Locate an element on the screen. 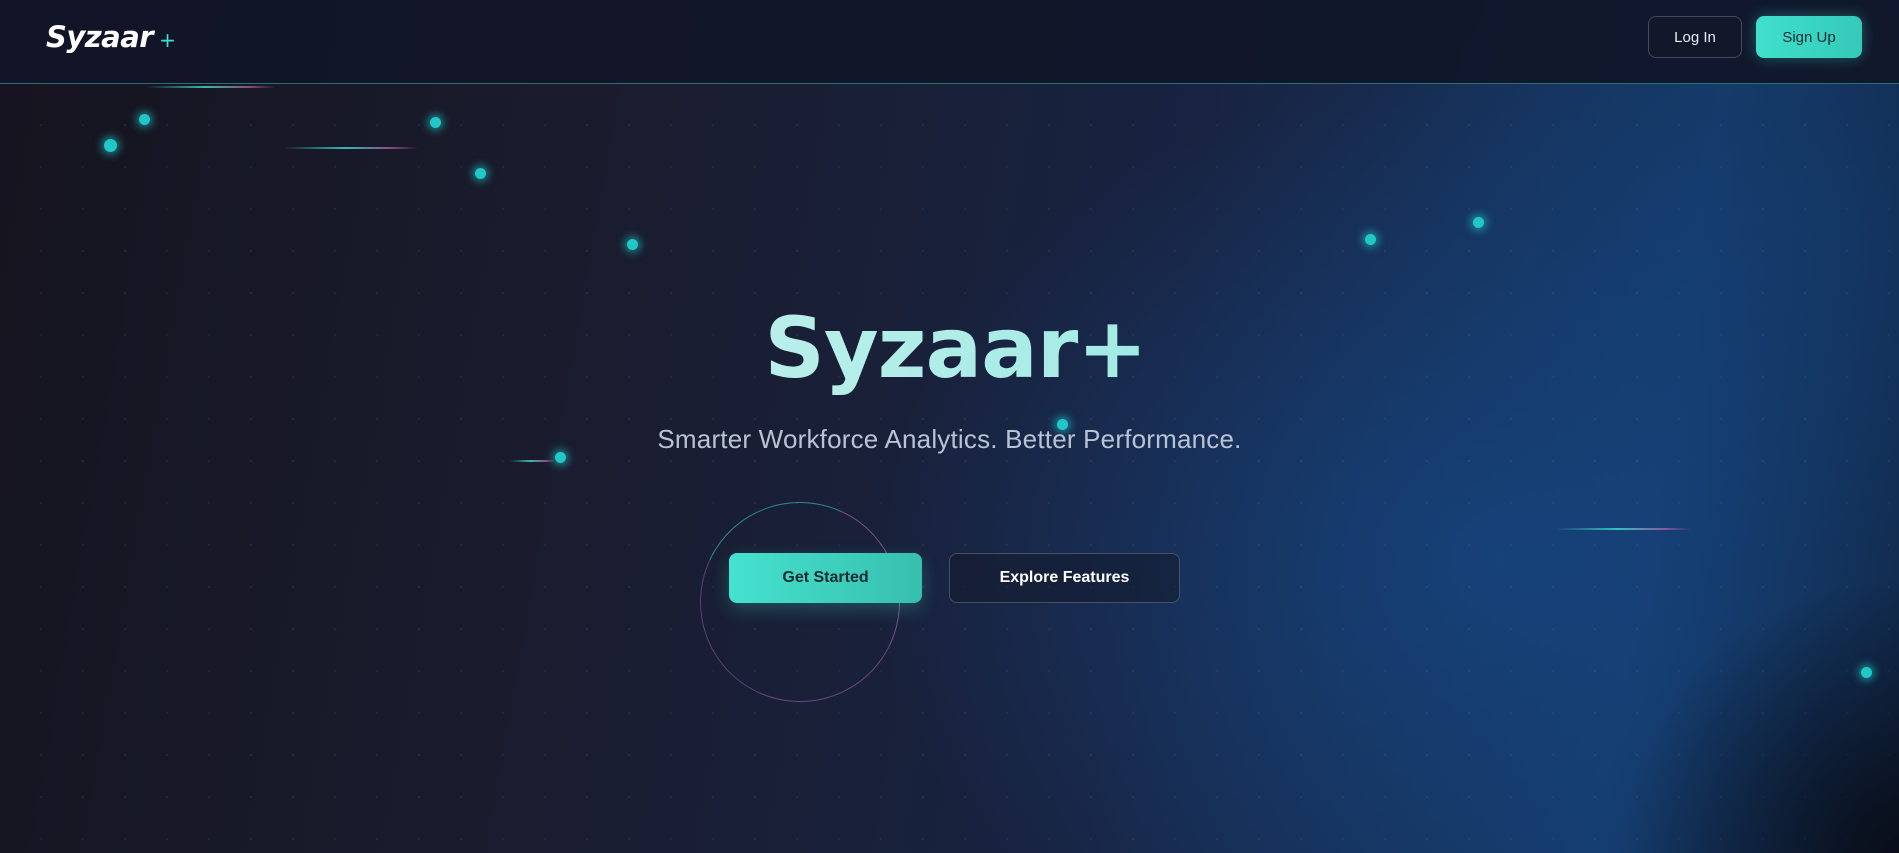 This screenshot has height=853, width=1899. top-navbar: Syzaar + Log In Sign Up is located at coordinates (949, 42).